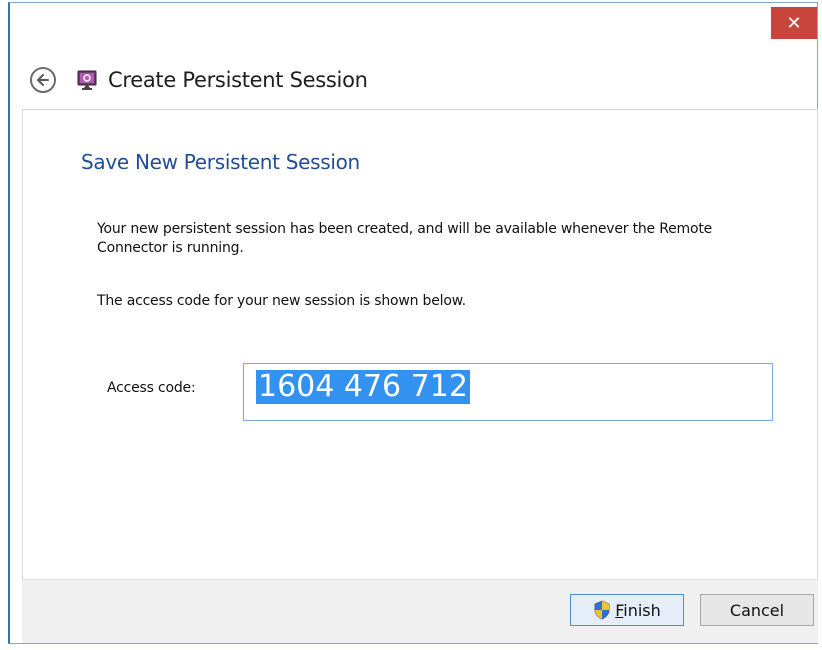 Image resolution: width=822 pixels, height=650 pixels. What do you see at coordinates (238, 80) in the screenshot?
I see `header-title: Create Persistent Session` at bounding box center [238, 80].